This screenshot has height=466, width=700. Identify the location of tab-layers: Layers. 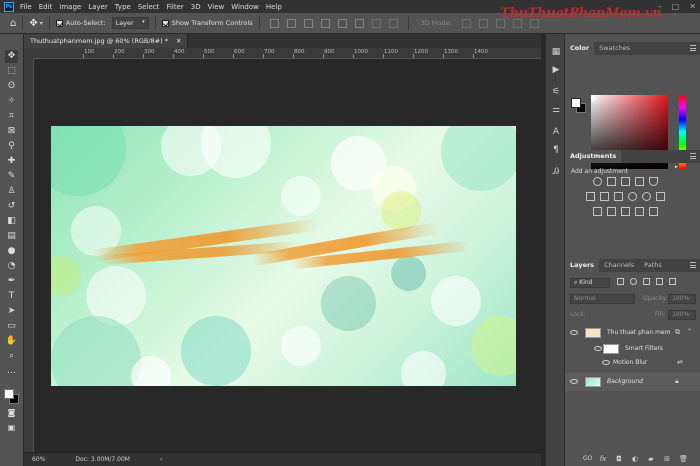
(582, 265).